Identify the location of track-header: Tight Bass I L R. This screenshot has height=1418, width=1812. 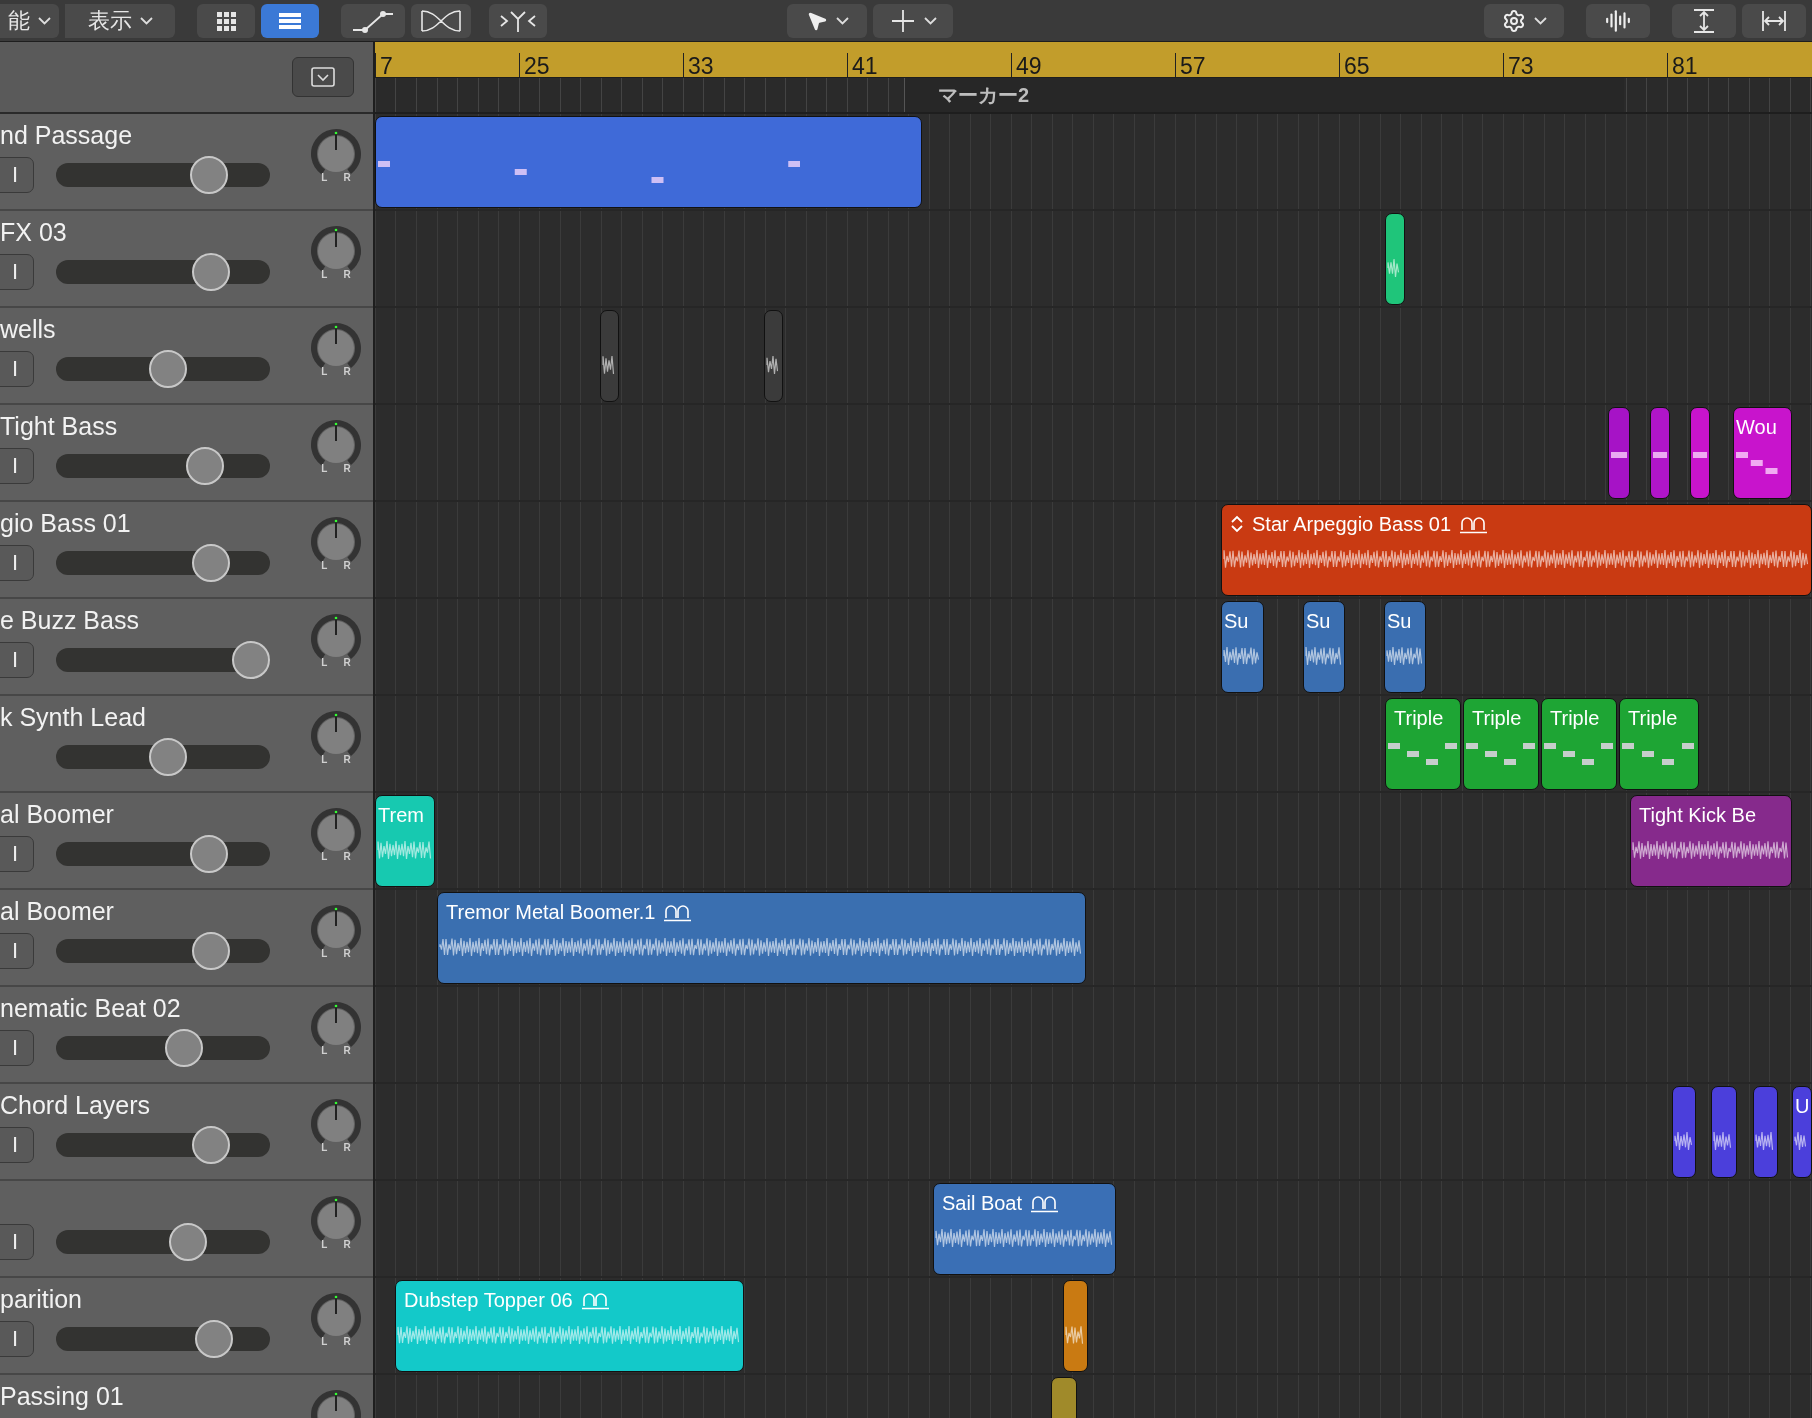
(186, 453).